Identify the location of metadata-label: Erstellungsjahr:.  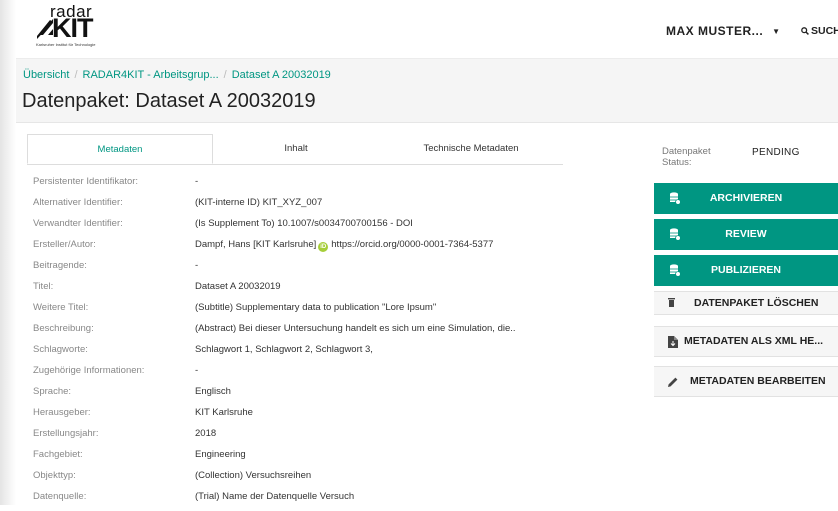
(66, 433).